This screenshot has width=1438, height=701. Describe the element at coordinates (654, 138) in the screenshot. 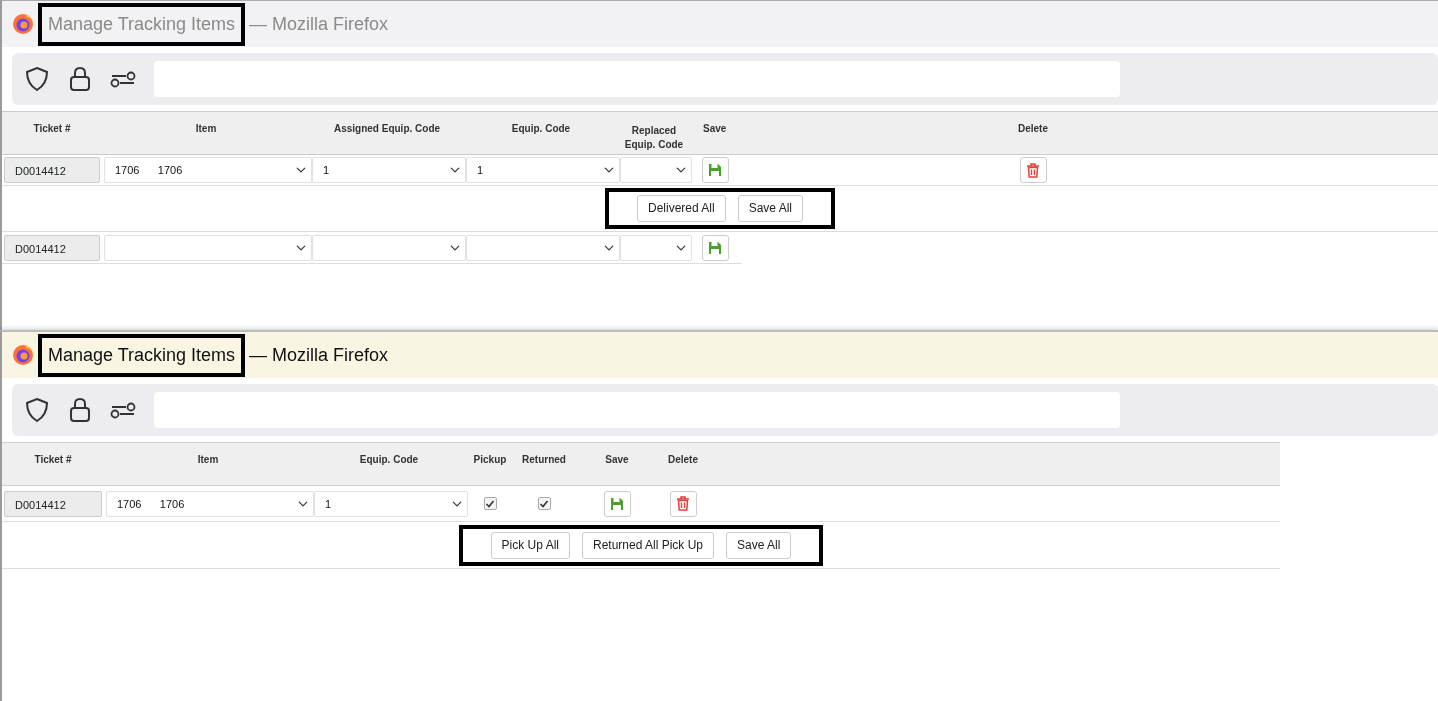

I see `column-header: Replaced Equip. Code` at that location.